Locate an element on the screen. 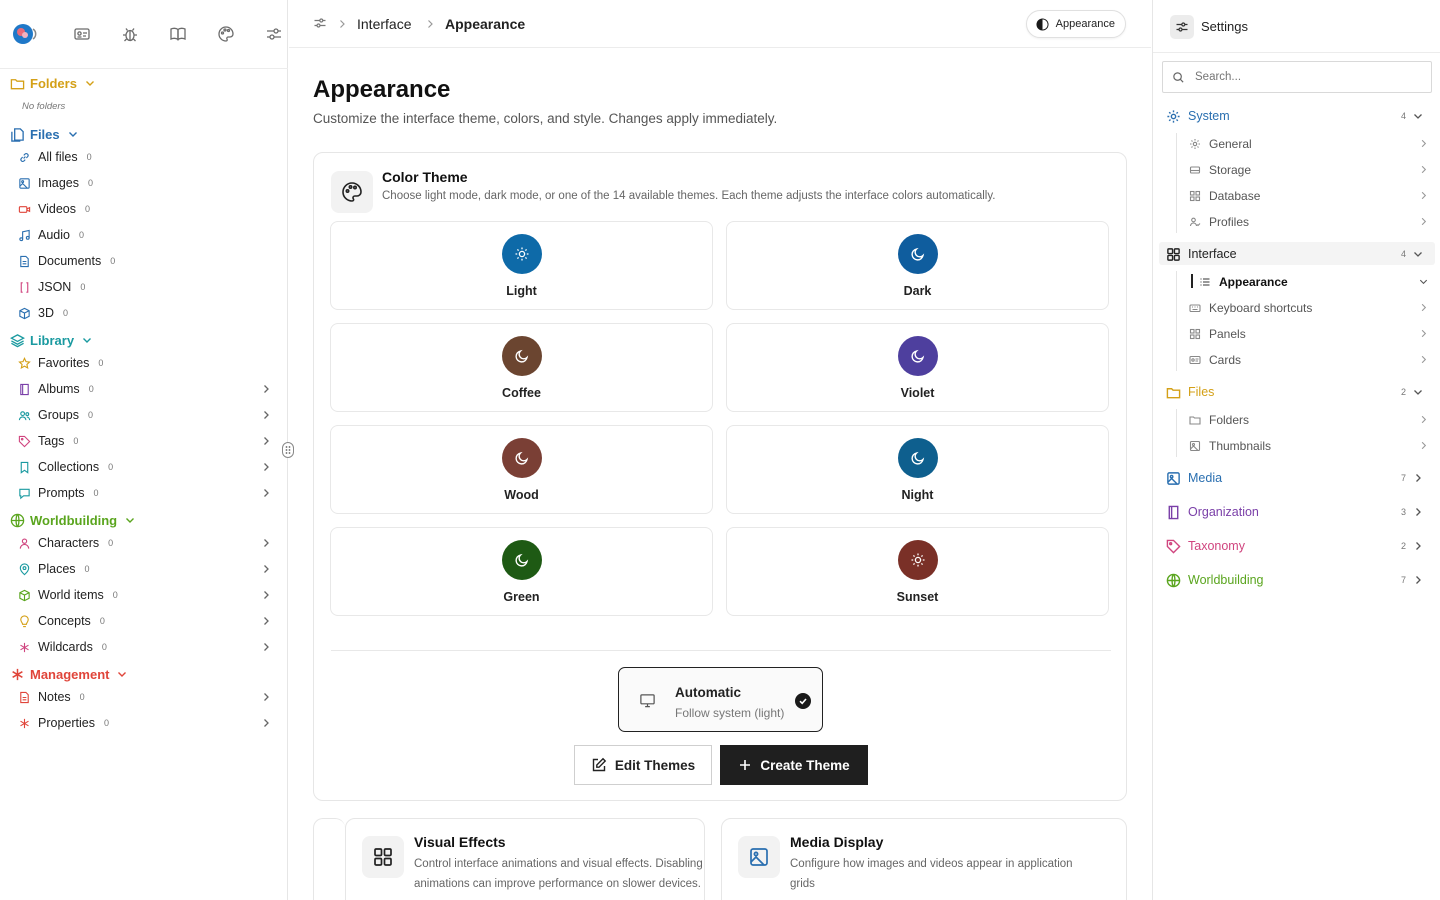 The height and width of the screenshot is (900, 1440). settings-item-folders: Folders is located at coordinates (1309, 420).